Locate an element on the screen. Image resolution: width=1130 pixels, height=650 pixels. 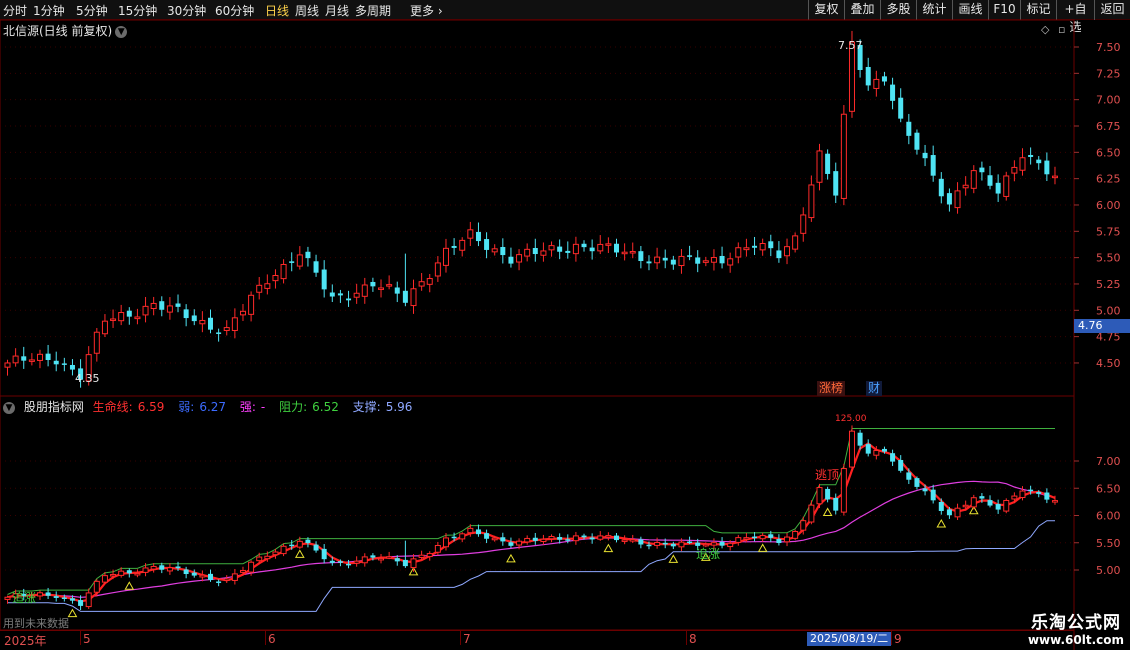
signal-triangle is located at coordinates (608, 548).